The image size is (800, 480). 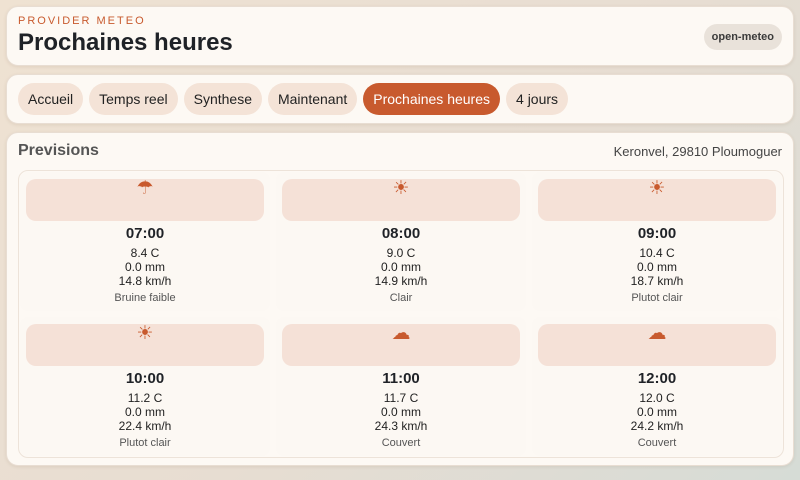 I want to click on provider-badge: open-meteo, so click(x=742, y=37).